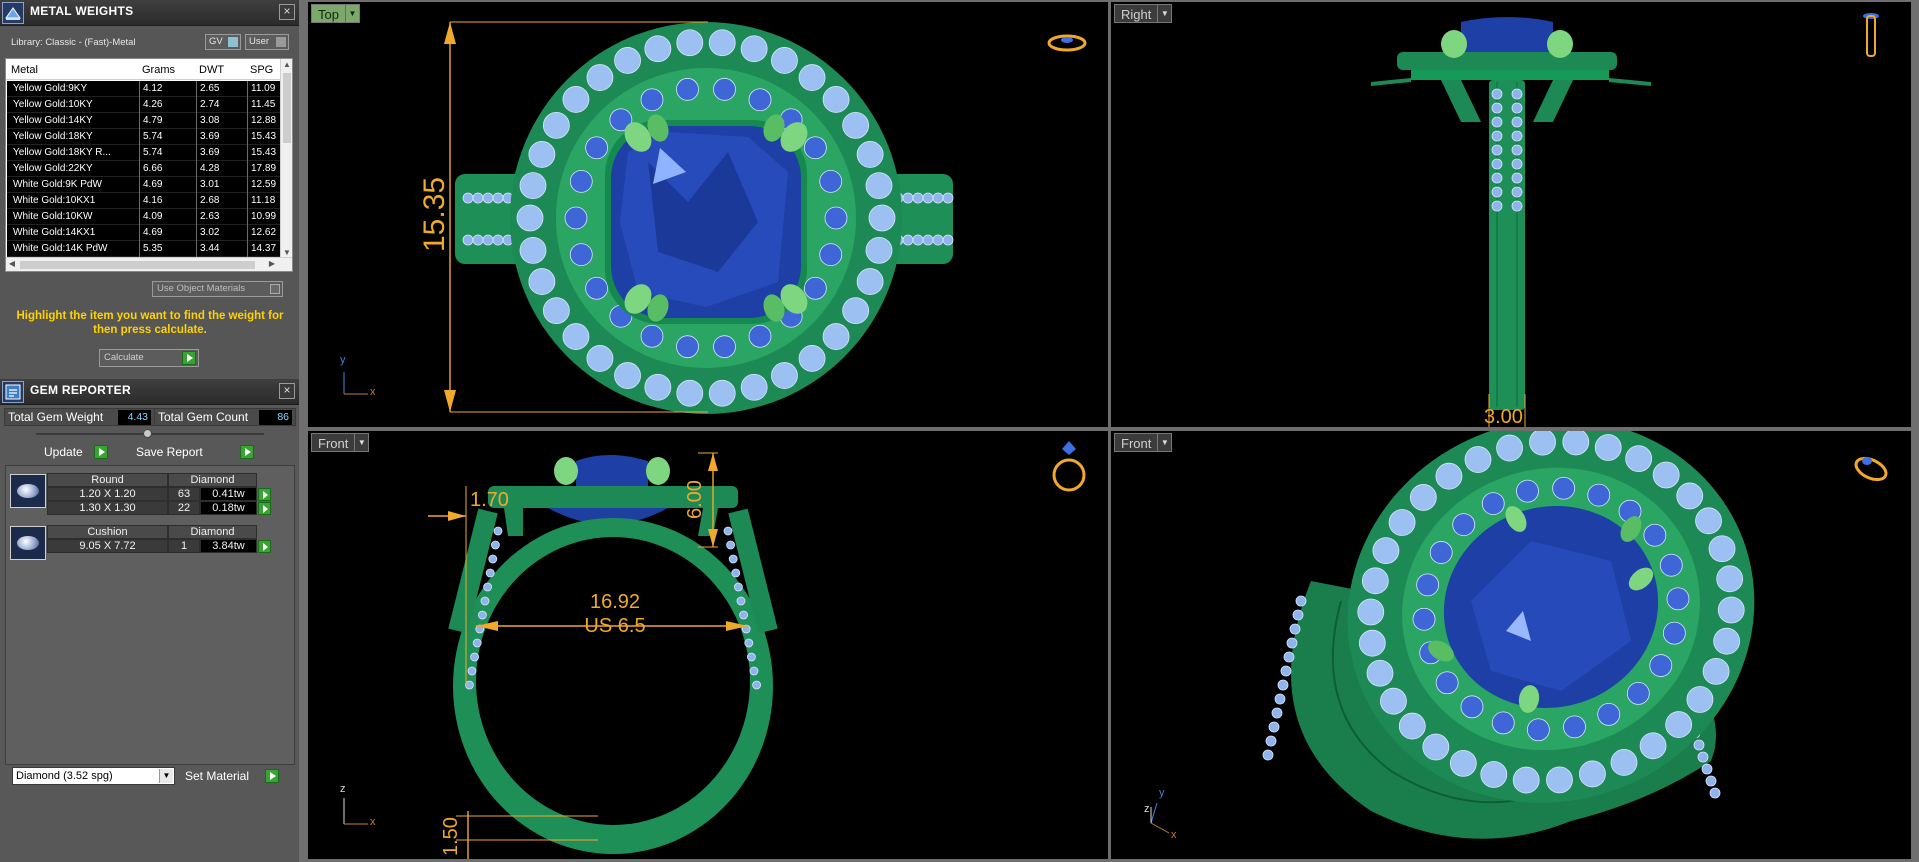 This screenshot has height=862, width=1919. I want to click on column-header-grams: Grams, so click(158, 70).